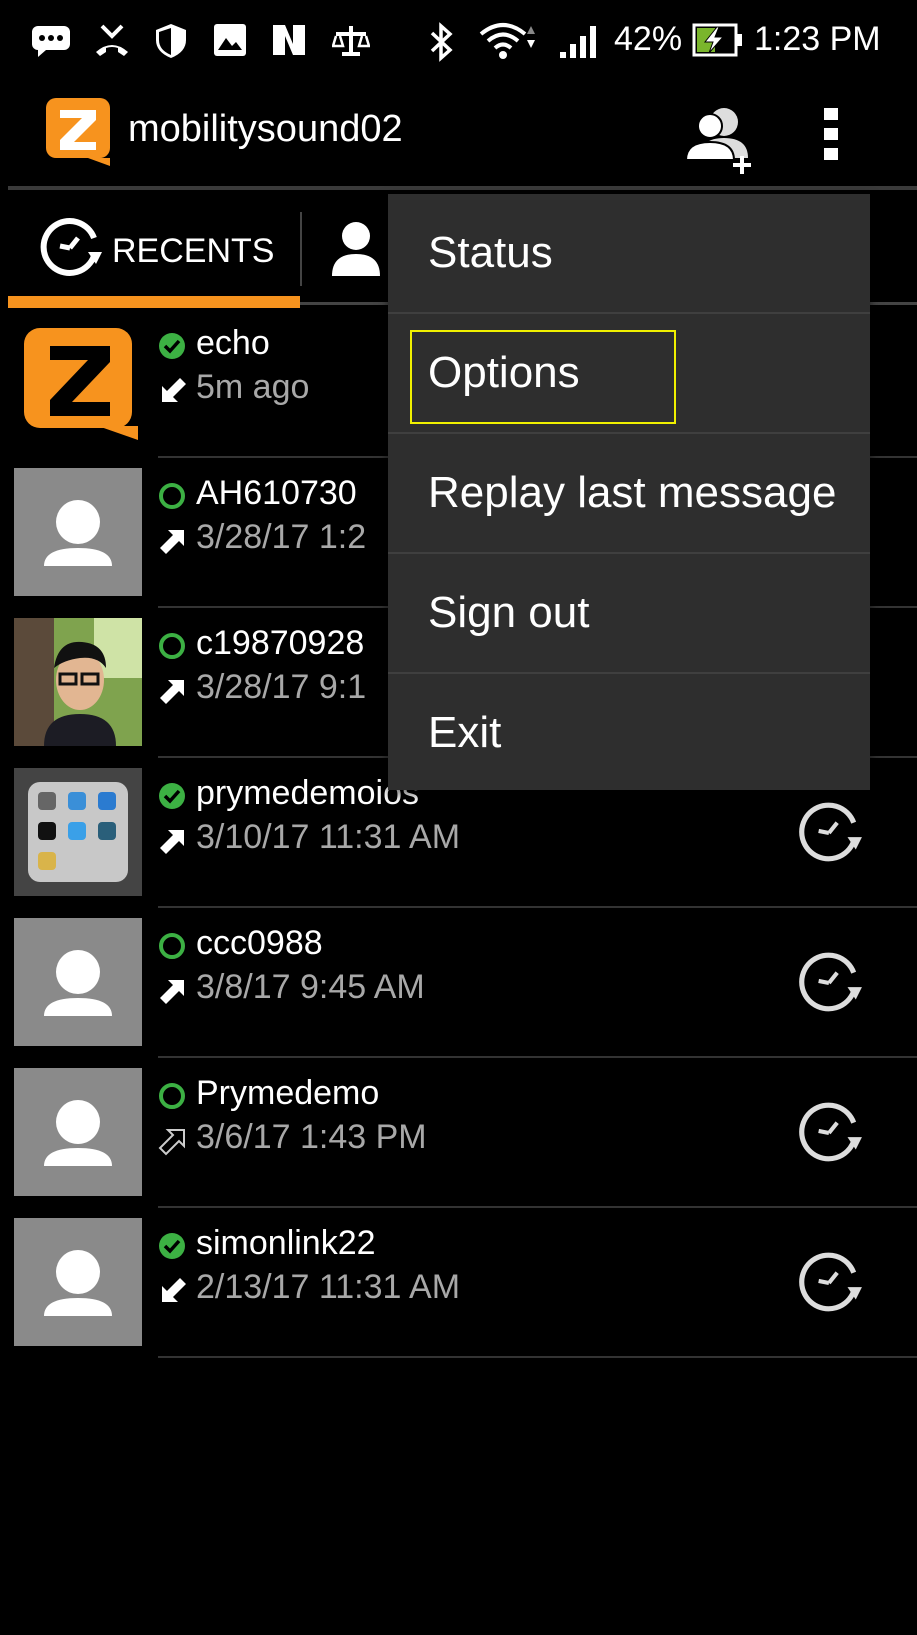  I want to click on scale-icon, so click(351, 41).